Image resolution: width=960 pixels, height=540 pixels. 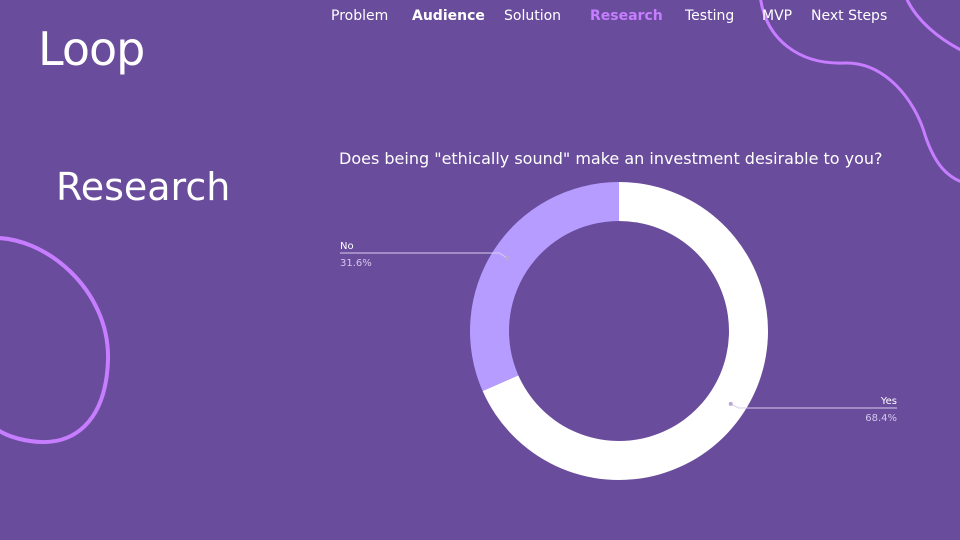 What do you see at coordinates (356, 263) in the screenshot?
I see `slice-value-no: 31.6%` at bounding box center [356, 263].